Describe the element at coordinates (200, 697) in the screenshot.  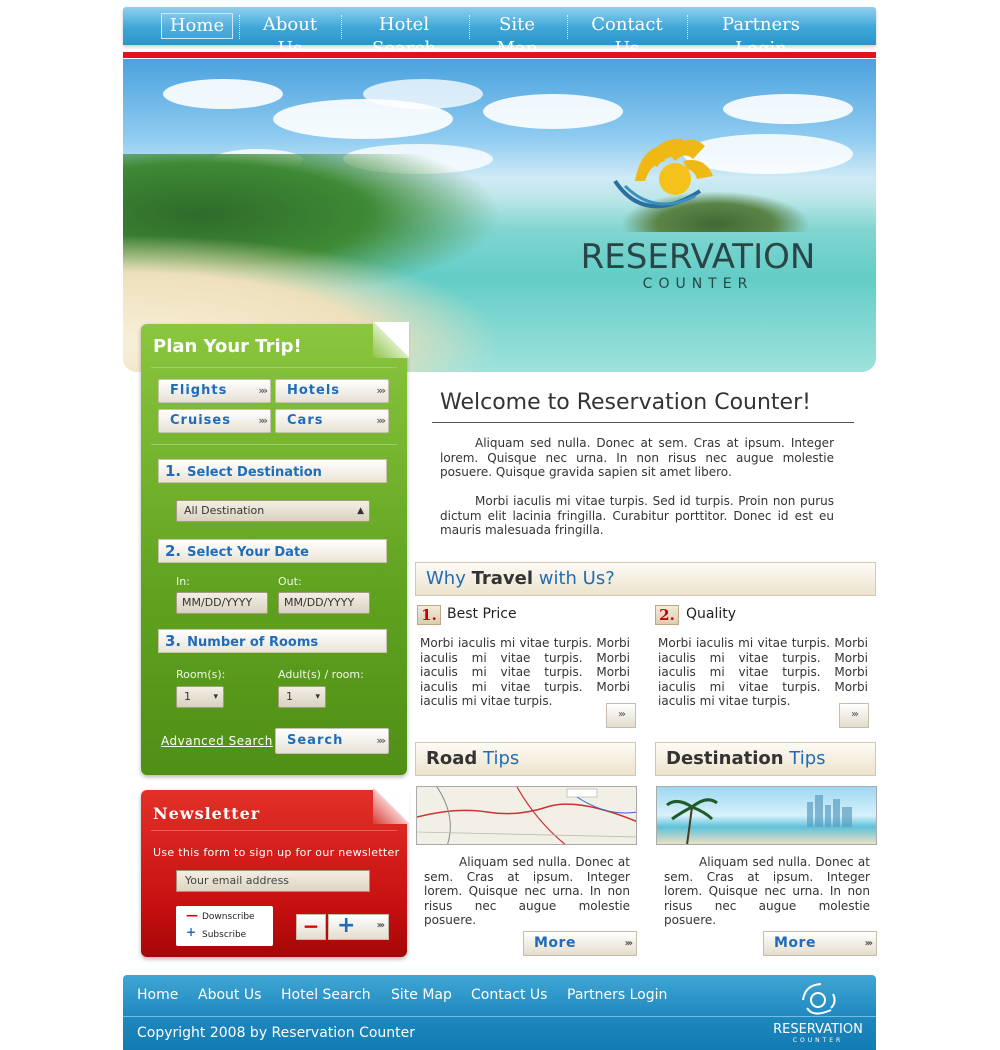
I see `rooms-select: 1 ▾` at that location.